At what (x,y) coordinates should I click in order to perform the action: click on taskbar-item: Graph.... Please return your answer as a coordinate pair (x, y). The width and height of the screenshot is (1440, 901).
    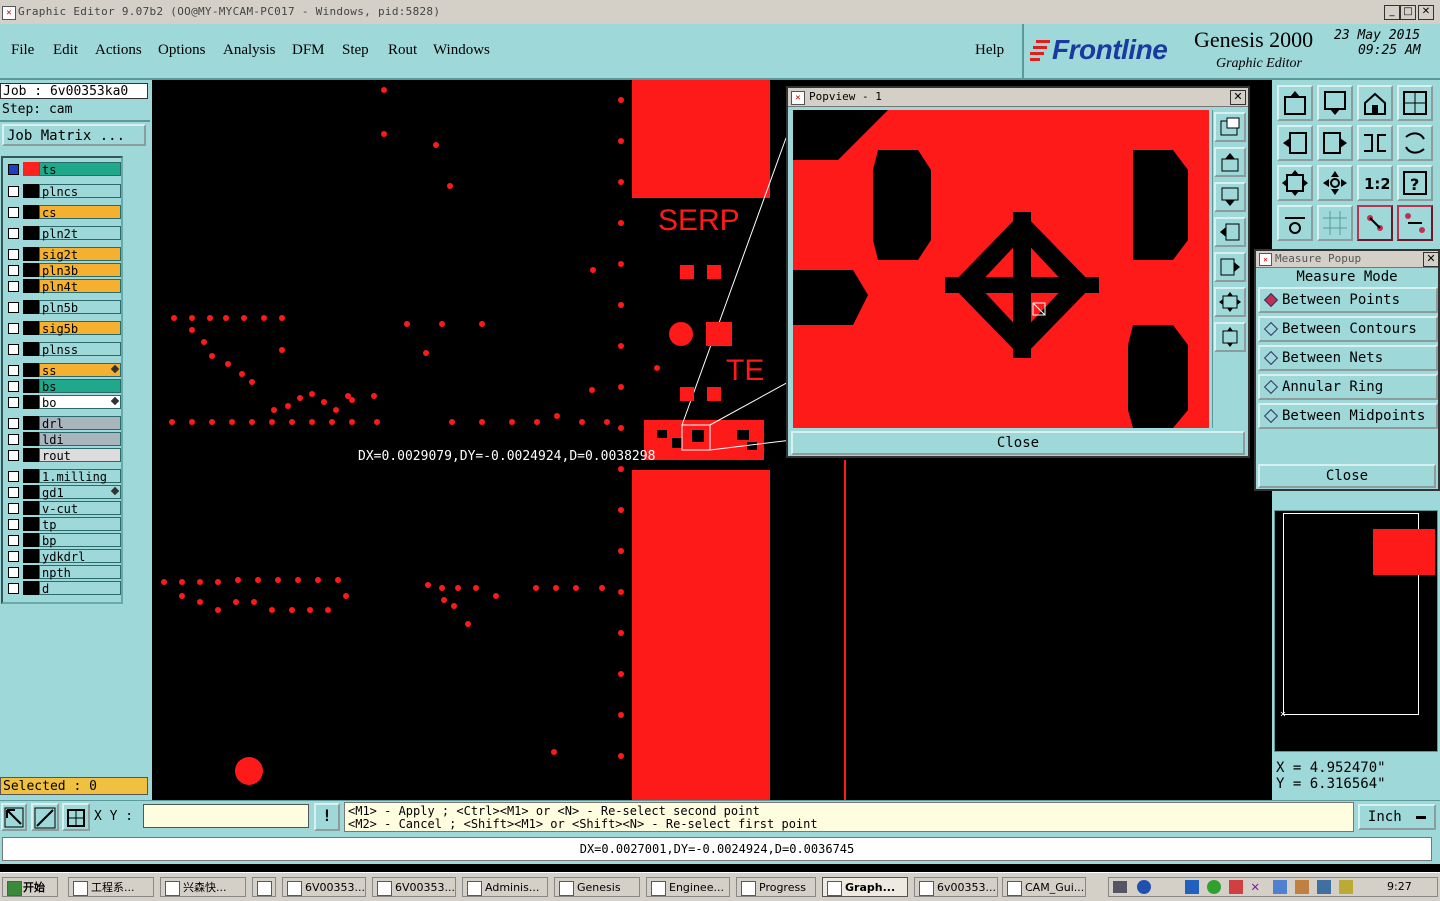
    Looking at the image, I should click on (865, 887).